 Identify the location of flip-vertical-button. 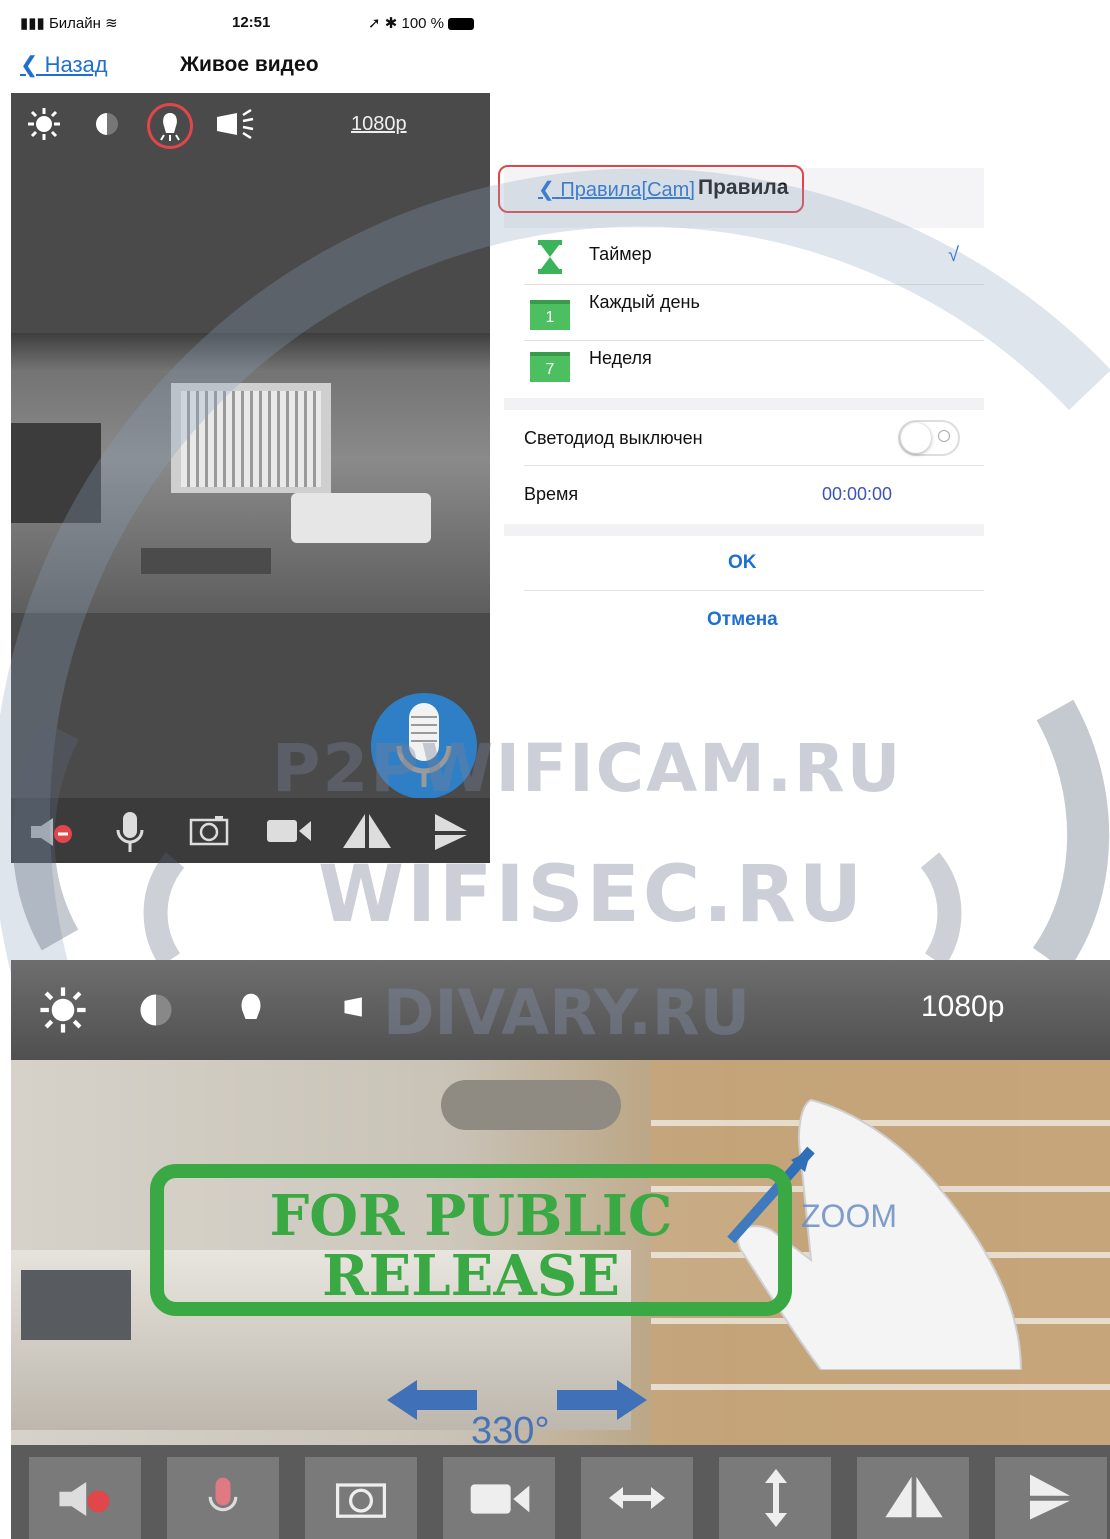
(1051, 1498).